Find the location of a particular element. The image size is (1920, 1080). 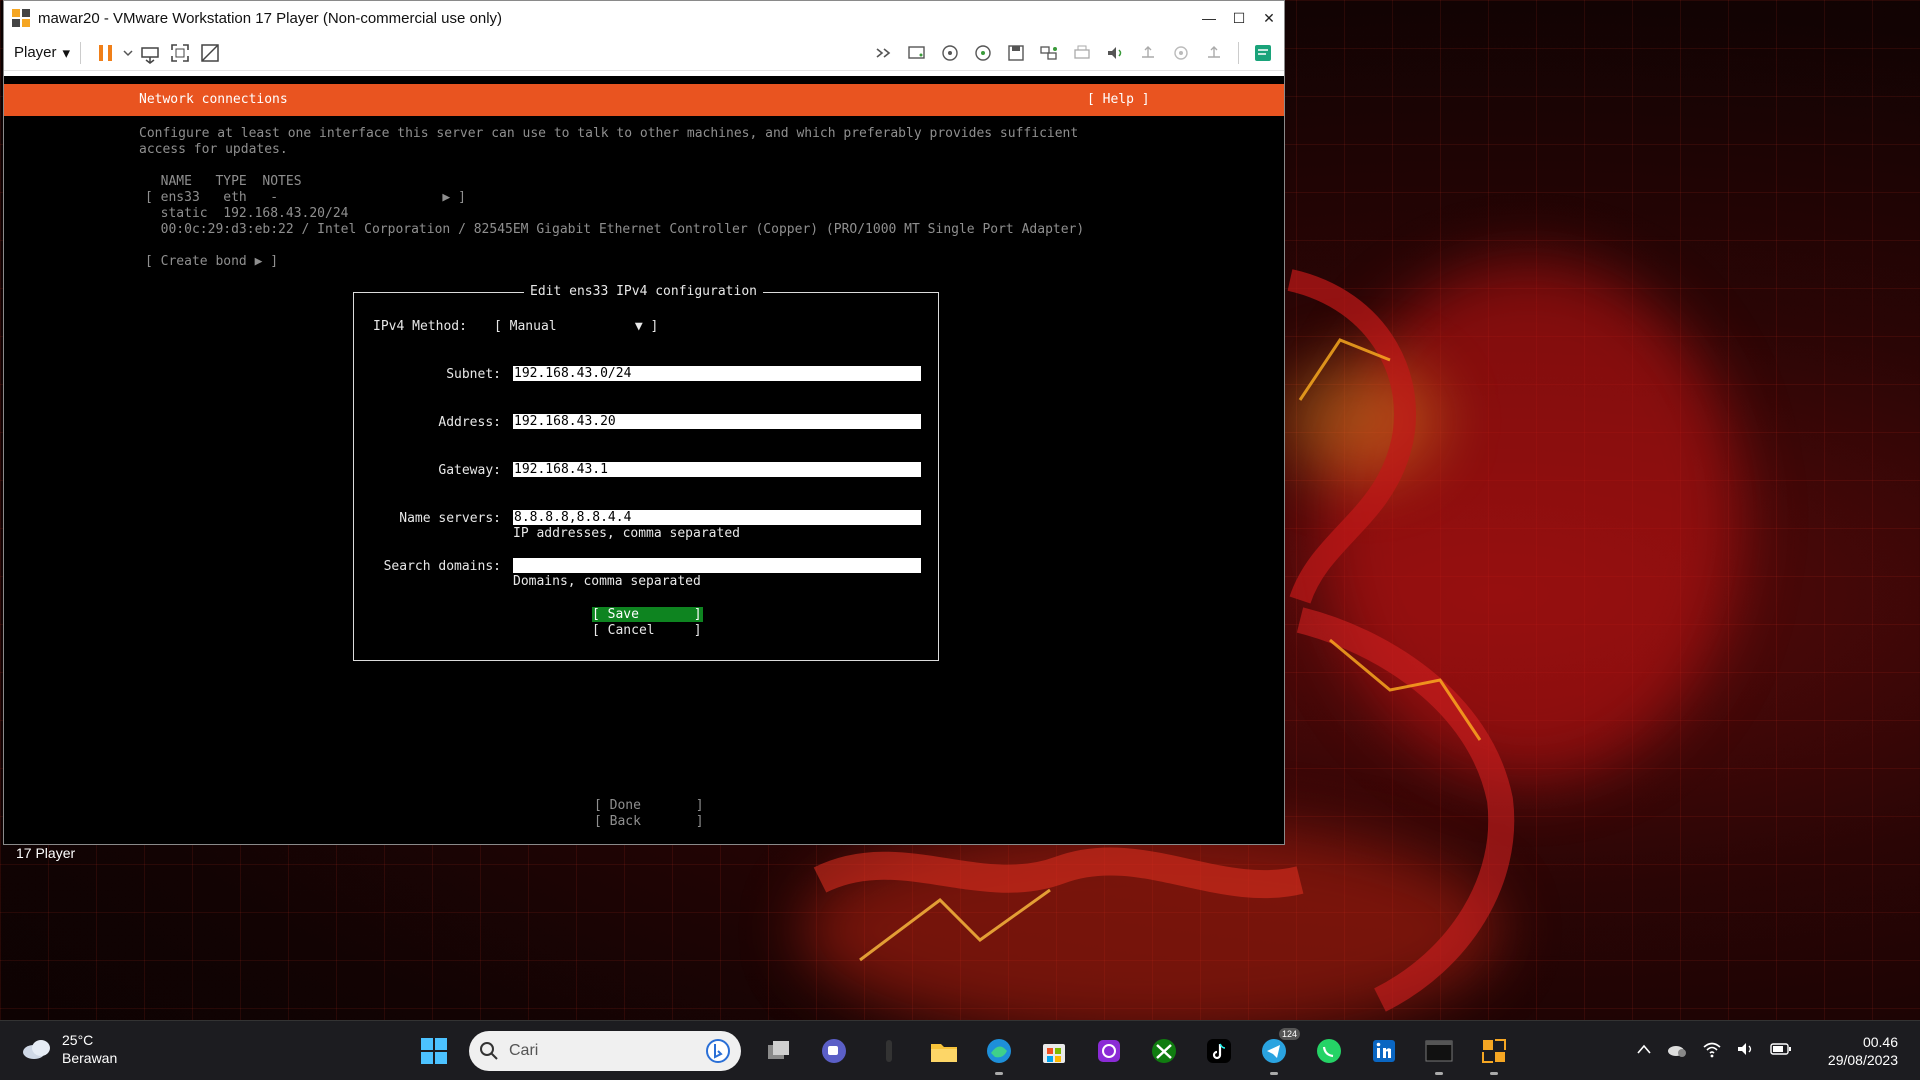

taskbar: 25°C Berawan Cari 124 00.46 29/08/2023 is located at coordinates (960, 1050).